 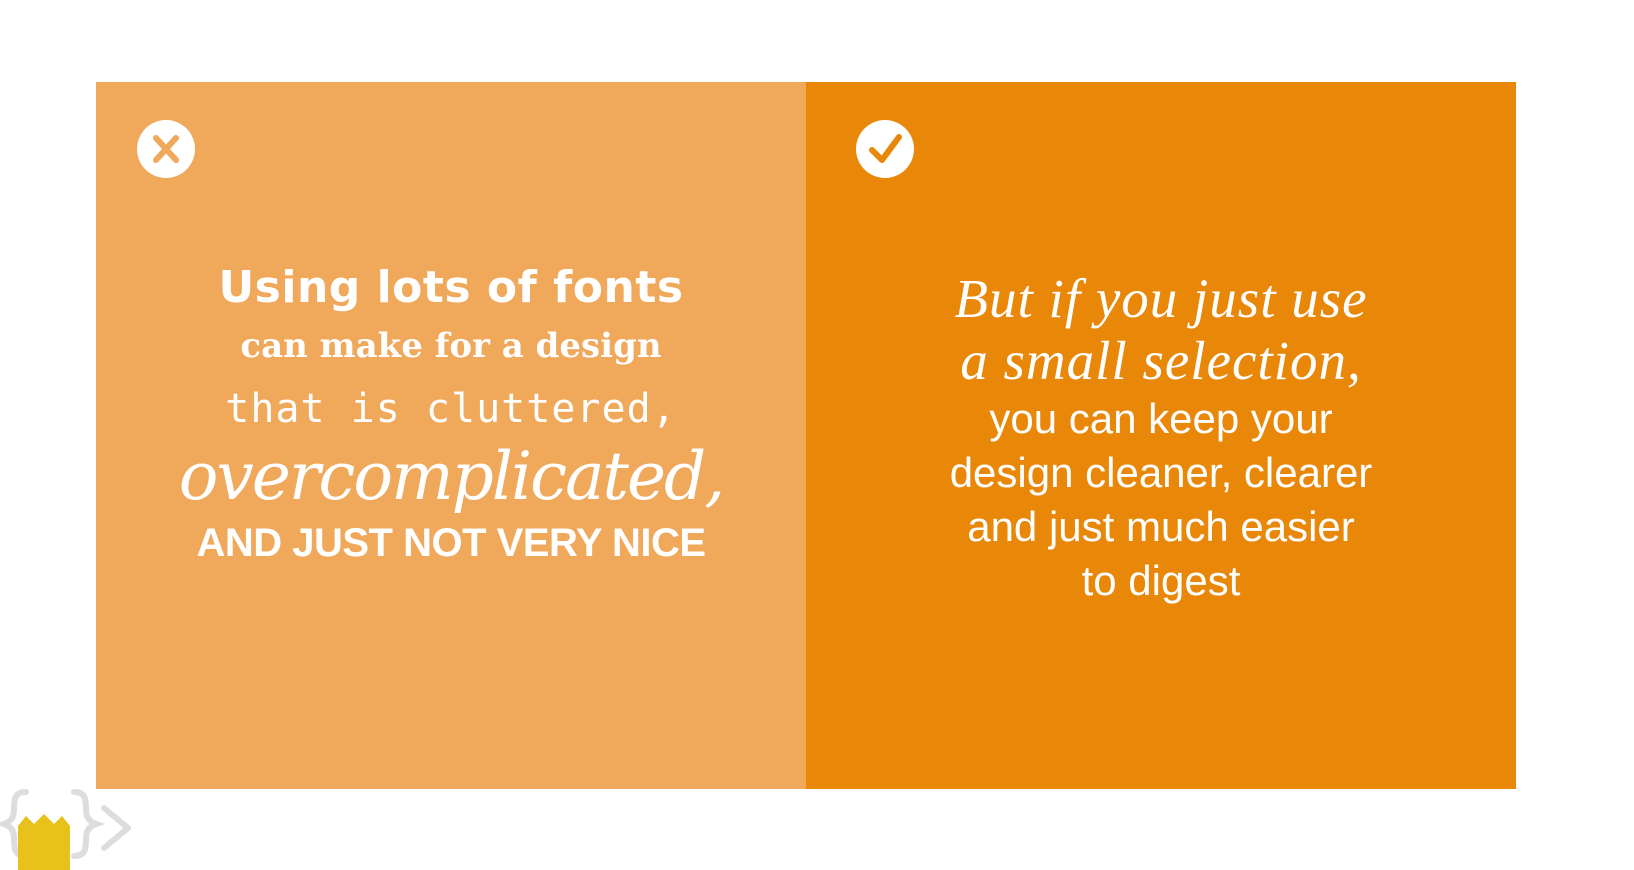 What do you see at coordinates (885, 149) in the screenshot?
I see `checkmark-icon` at bounding box center [885, 149].